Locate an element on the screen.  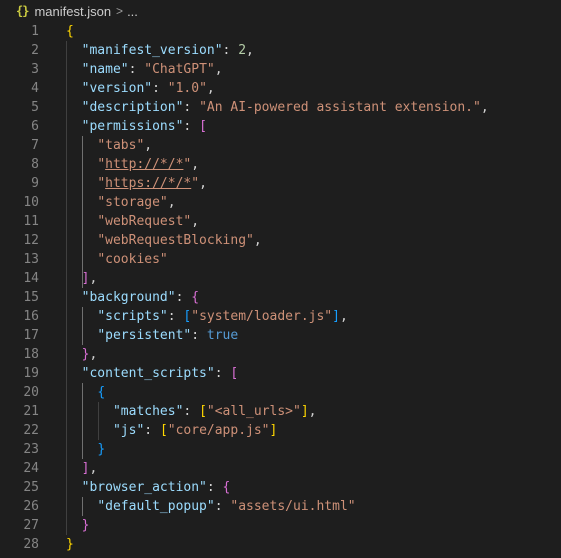
code-text: "webRequestBlocking", is located at coordinates (163, 240).